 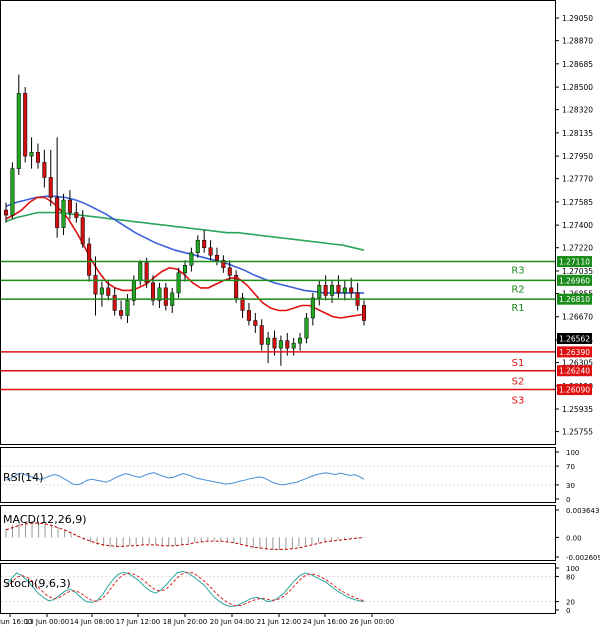 I want to click on x-tick-label: 26 Jun 00:00, so click(x=372, y=622).